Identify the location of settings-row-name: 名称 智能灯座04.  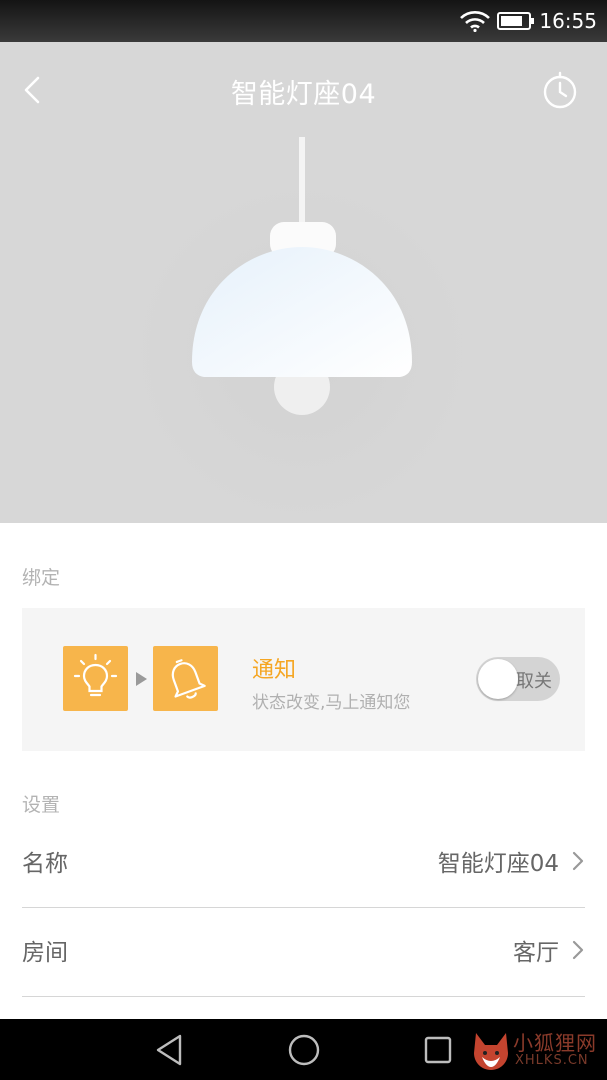
(303, 864).